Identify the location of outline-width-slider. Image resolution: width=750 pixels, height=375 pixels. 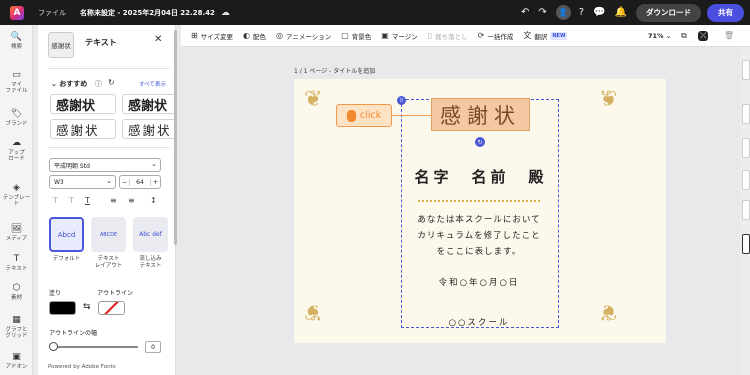
(95, 347).